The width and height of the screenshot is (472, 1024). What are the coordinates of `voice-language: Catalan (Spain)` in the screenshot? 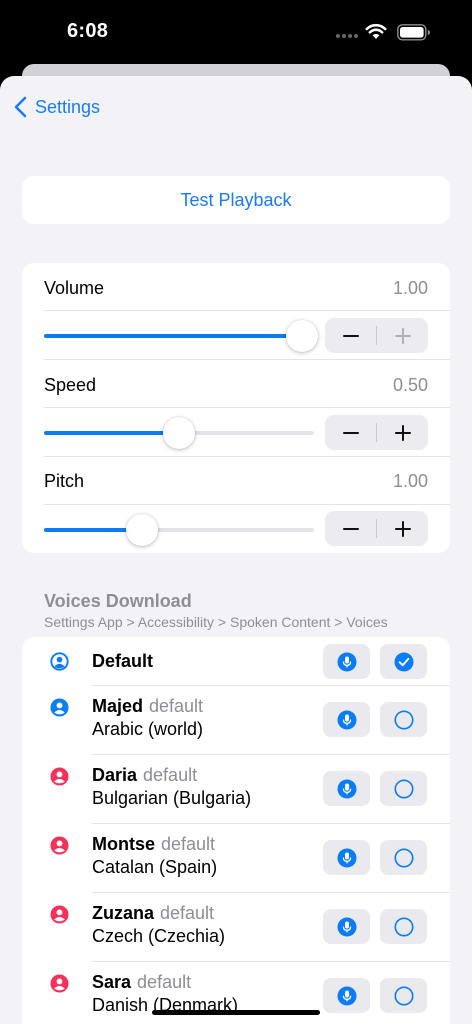 It's located at (155, 867).